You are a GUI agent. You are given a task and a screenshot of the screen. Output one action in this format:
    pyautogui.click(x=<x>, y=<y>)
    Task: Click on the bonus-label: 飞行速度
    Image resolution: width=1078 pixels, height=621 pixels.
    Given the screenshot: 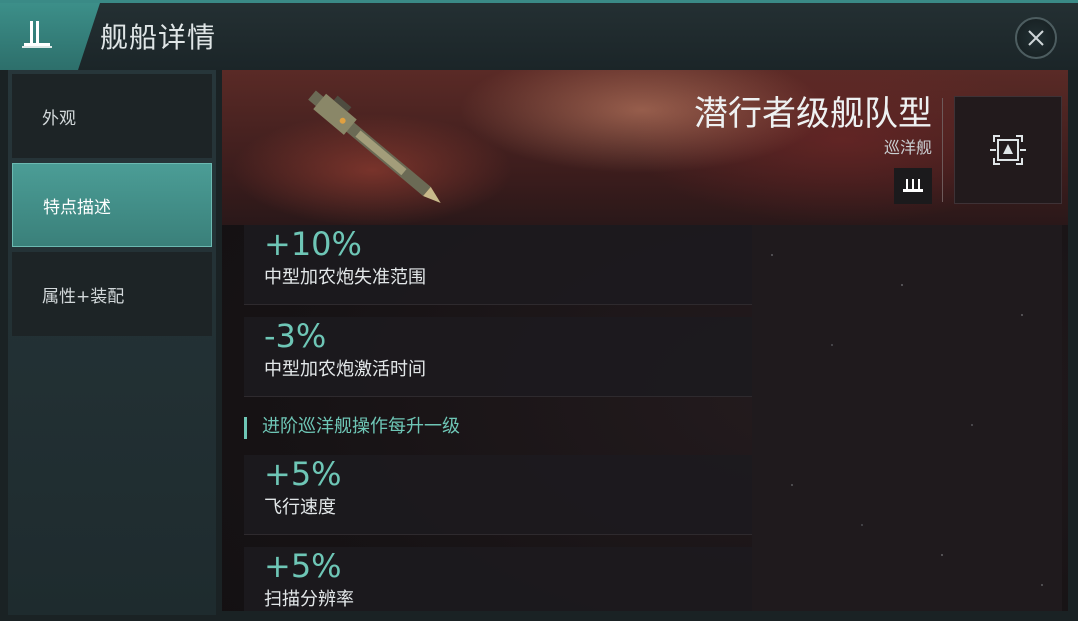 What is the action you would take?
    pyautogui.click(x=300, y=507)
    